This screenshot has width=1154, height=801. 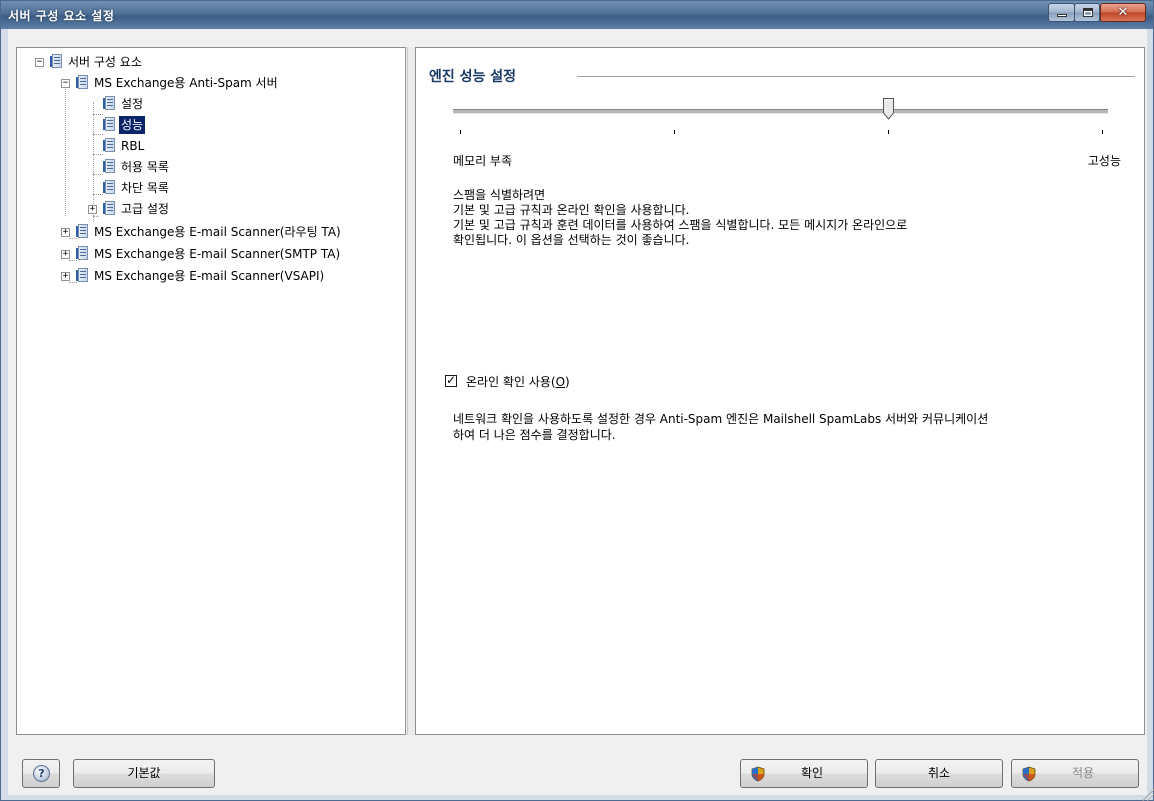 I want to click on apply-button-label: 적용, so click(x=1083, y=773).